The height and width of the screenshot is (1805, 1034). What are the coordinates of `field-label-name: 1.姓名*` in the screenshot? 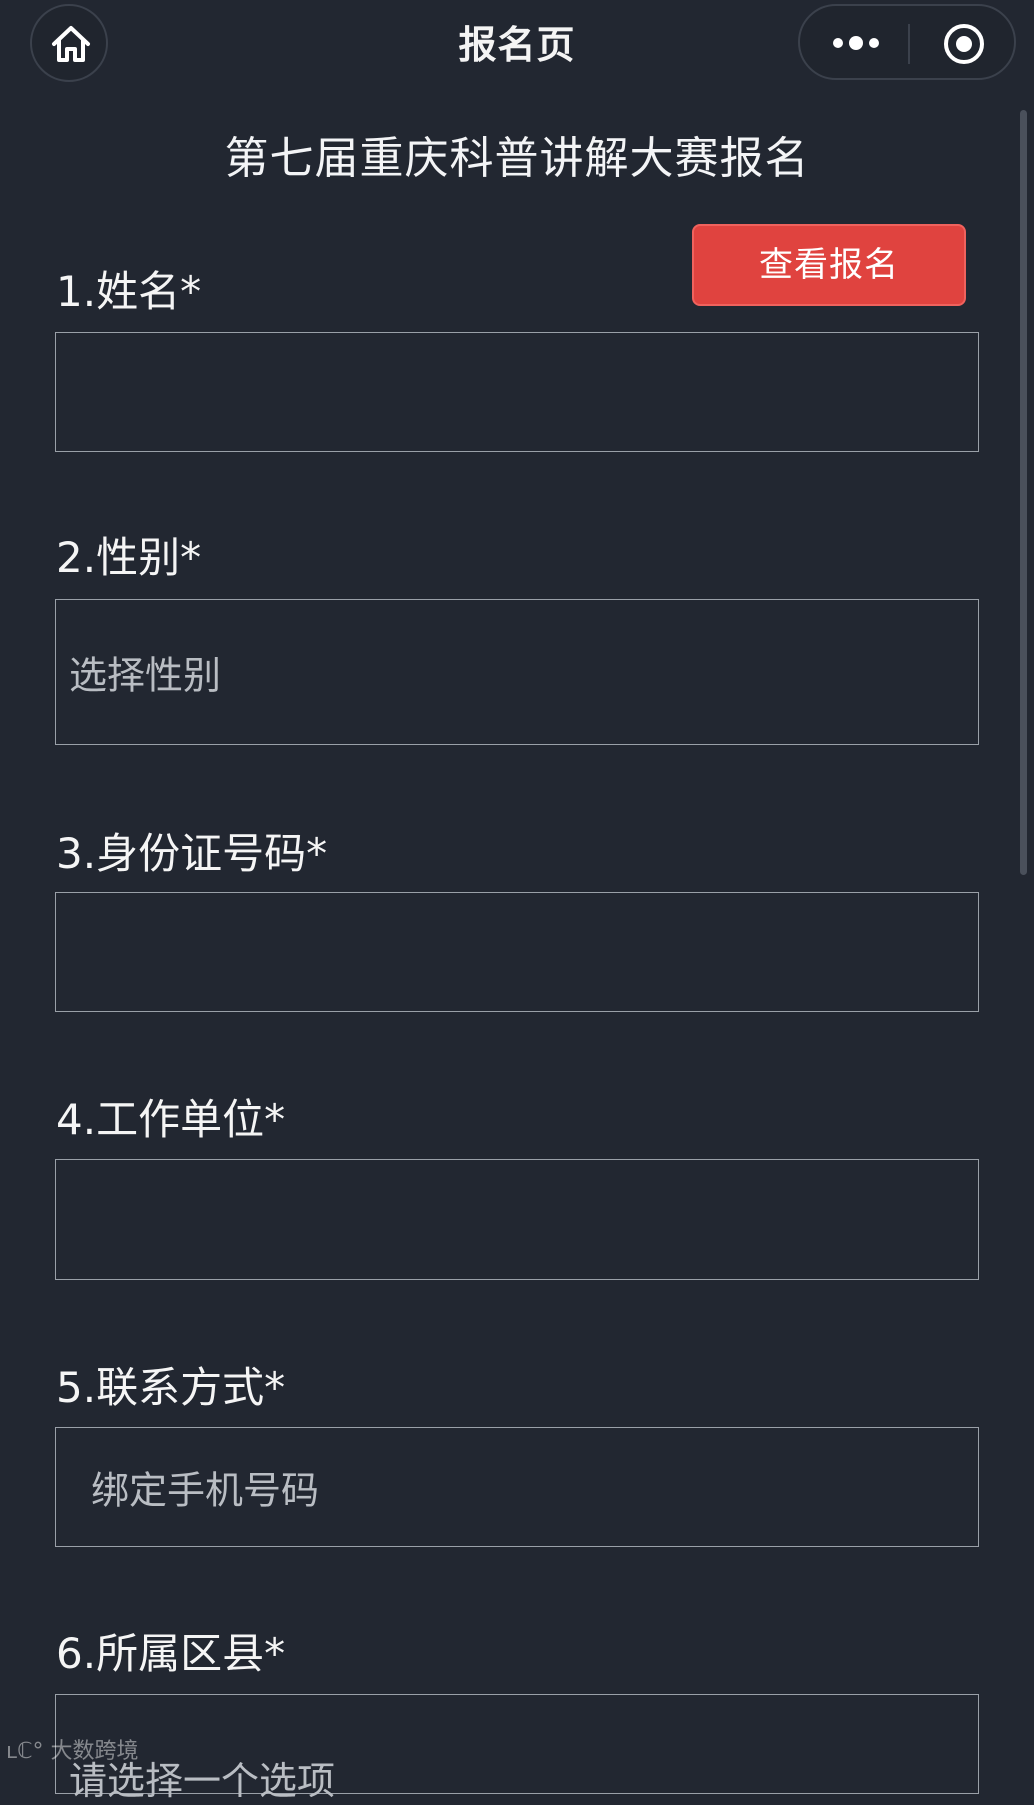 It's located at (129, 291).